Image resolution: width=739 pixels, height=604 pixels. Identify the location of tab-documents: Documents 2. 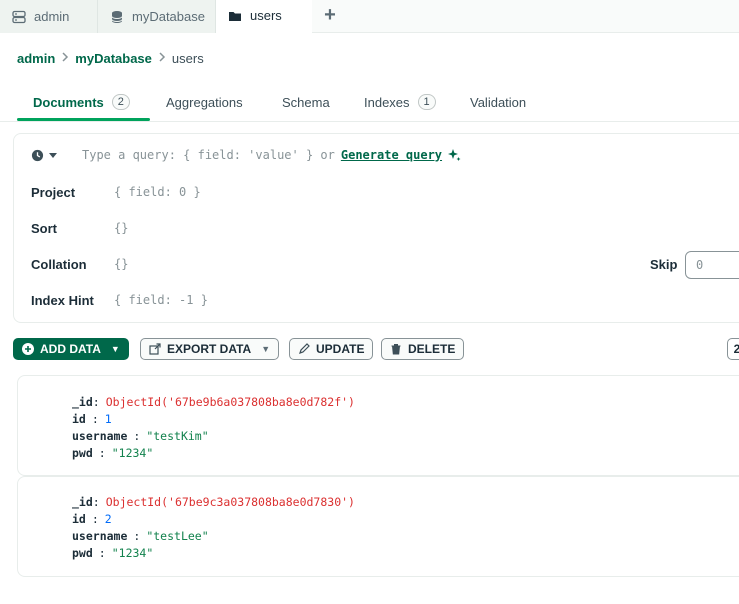
(81, 102).